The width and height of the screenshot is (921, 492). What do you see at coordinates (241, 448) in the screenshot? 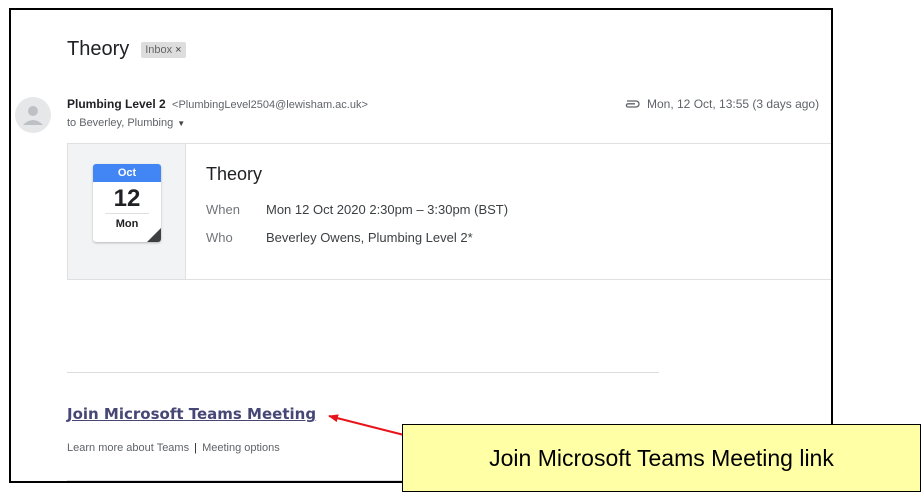
I see `meeting-options-link: Meeting options` at bounding box center [241, 448].